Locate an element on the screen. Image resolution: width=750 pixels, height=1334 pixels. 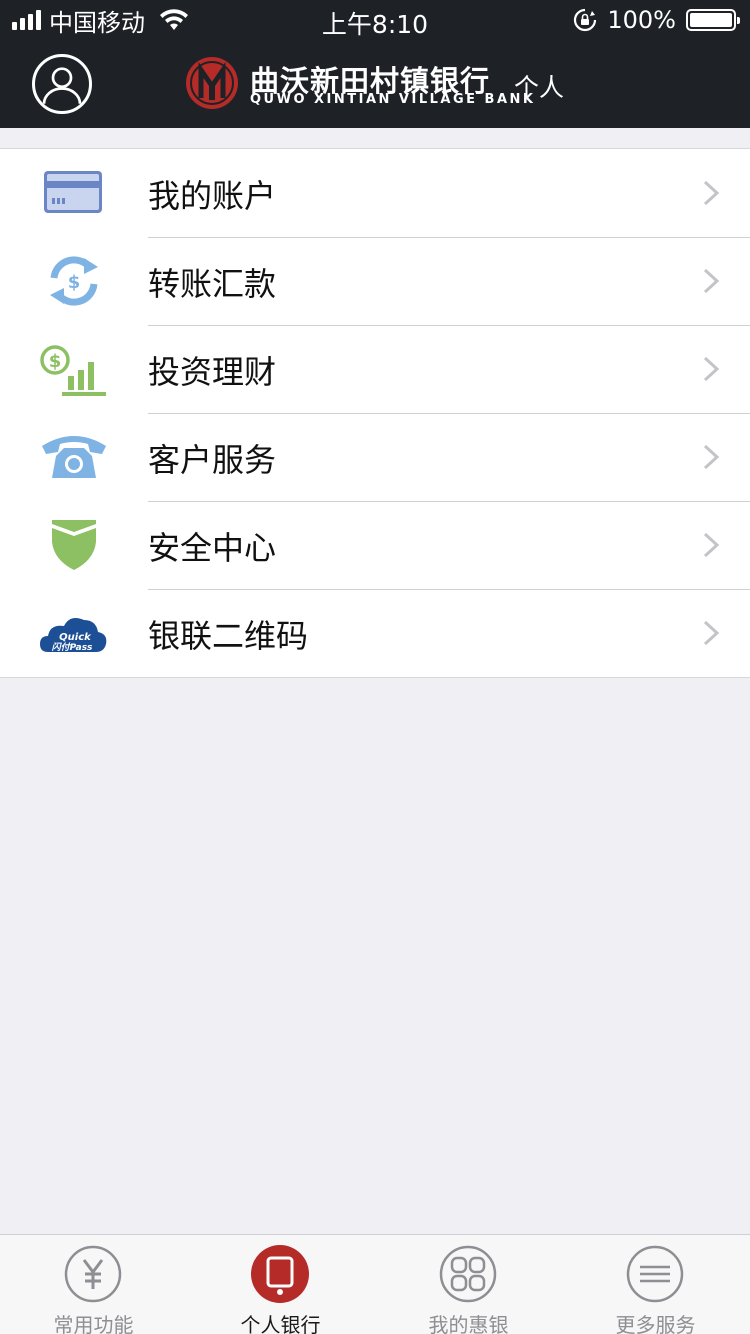
menu-item-label: 我的账户 is located at coordinates (212, 196).